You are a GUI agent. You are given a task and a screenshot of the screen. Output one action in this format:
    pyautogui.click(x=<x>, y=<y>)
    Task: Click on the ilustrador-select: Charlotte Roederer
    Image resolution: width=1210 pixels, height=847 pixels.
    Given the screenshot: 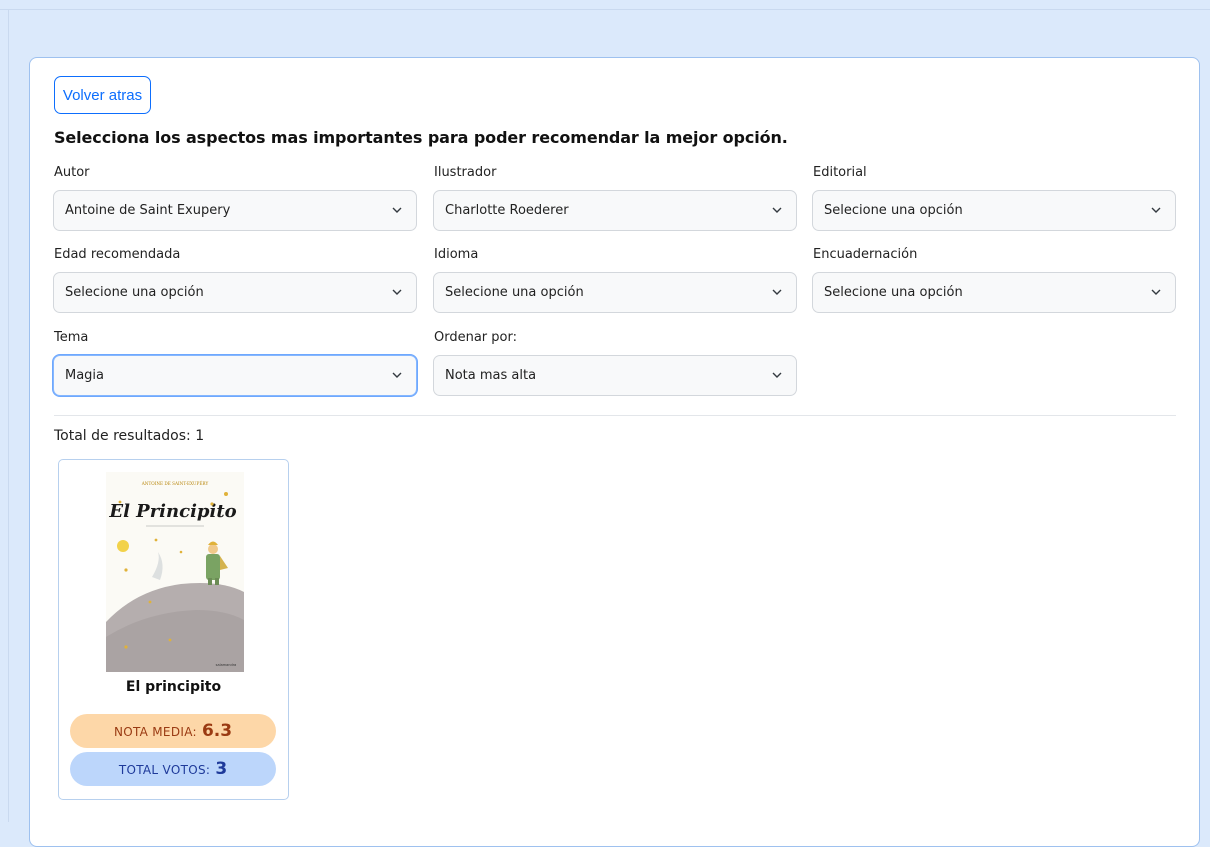 What is the action you would take?
    pyautogui.click(x=615, y=210)
    